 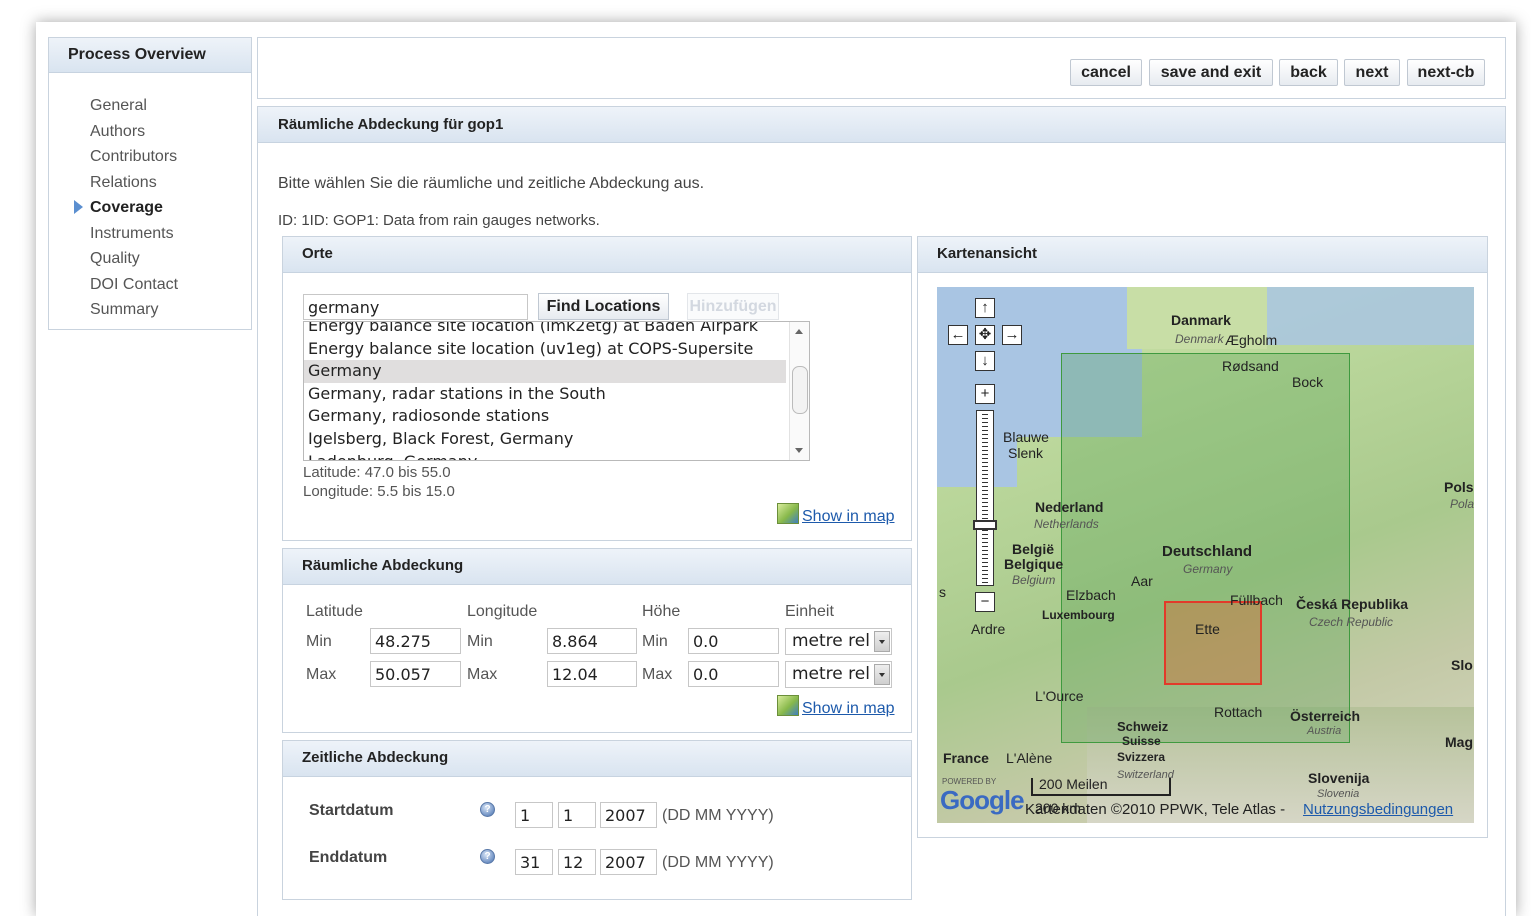 I want to click on next-cb-button: next-cb, so click(x=1446, y=72).